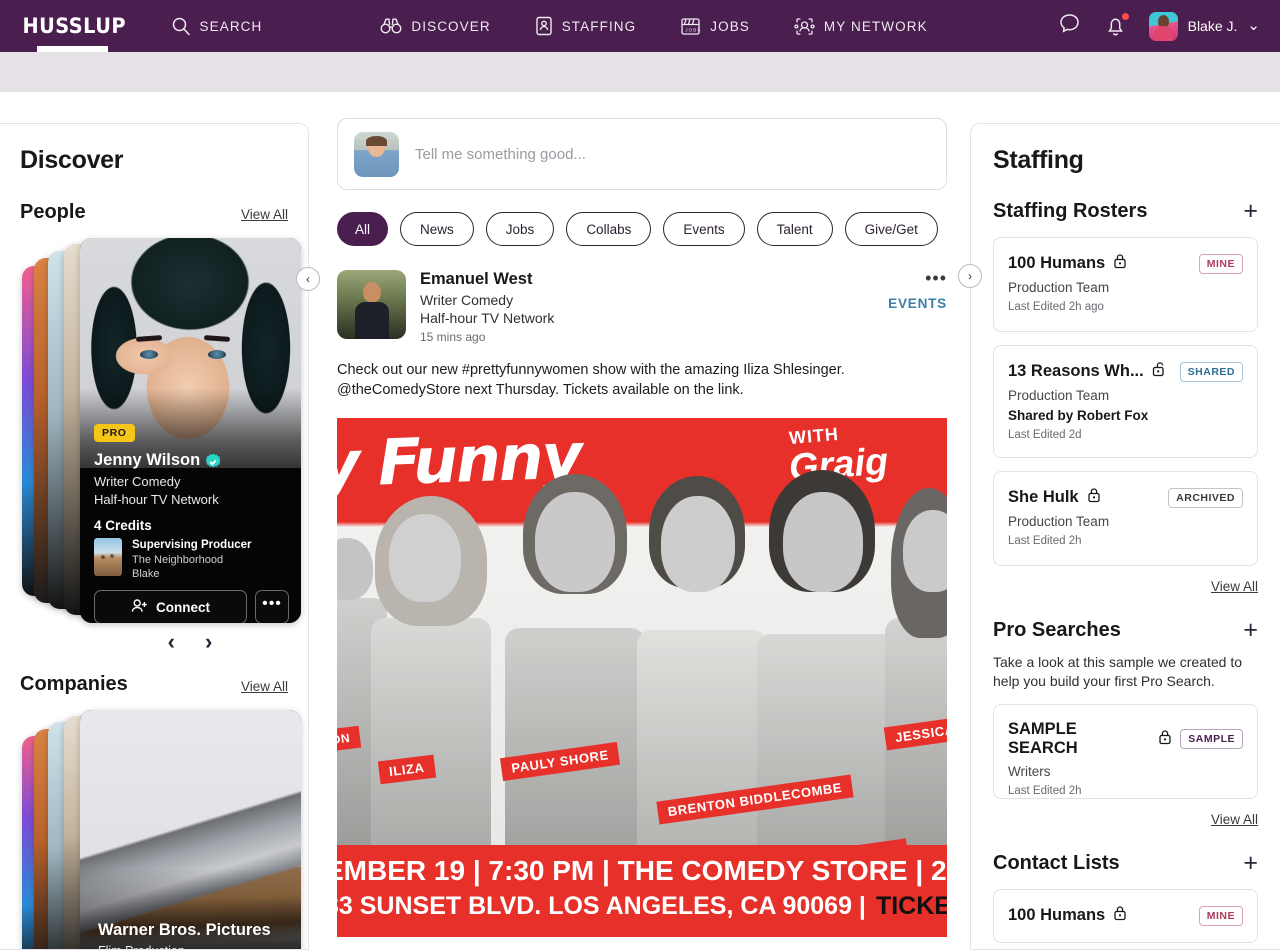 The width and height of the screenshot is (1280, 950). Describe the element at coordinates (376, 154) in the screenshot. I see `composer-avatar` at that location.